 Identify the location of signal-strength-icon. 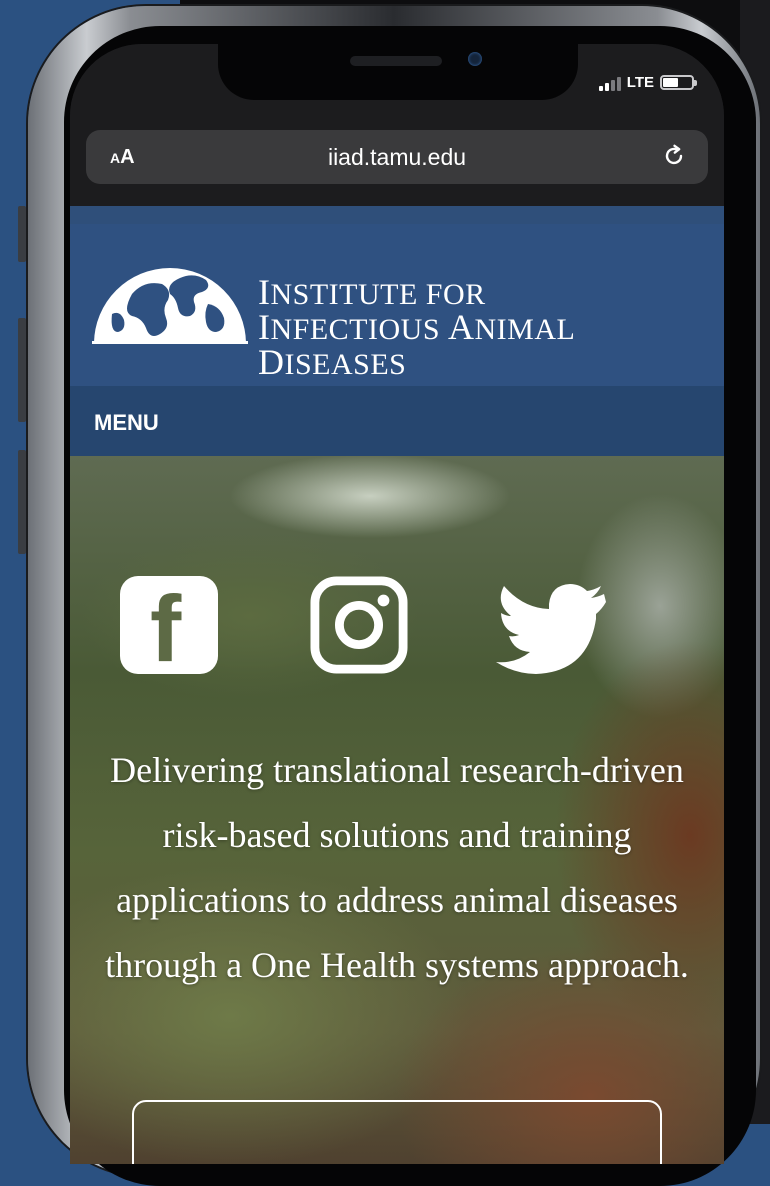
(609, 83).